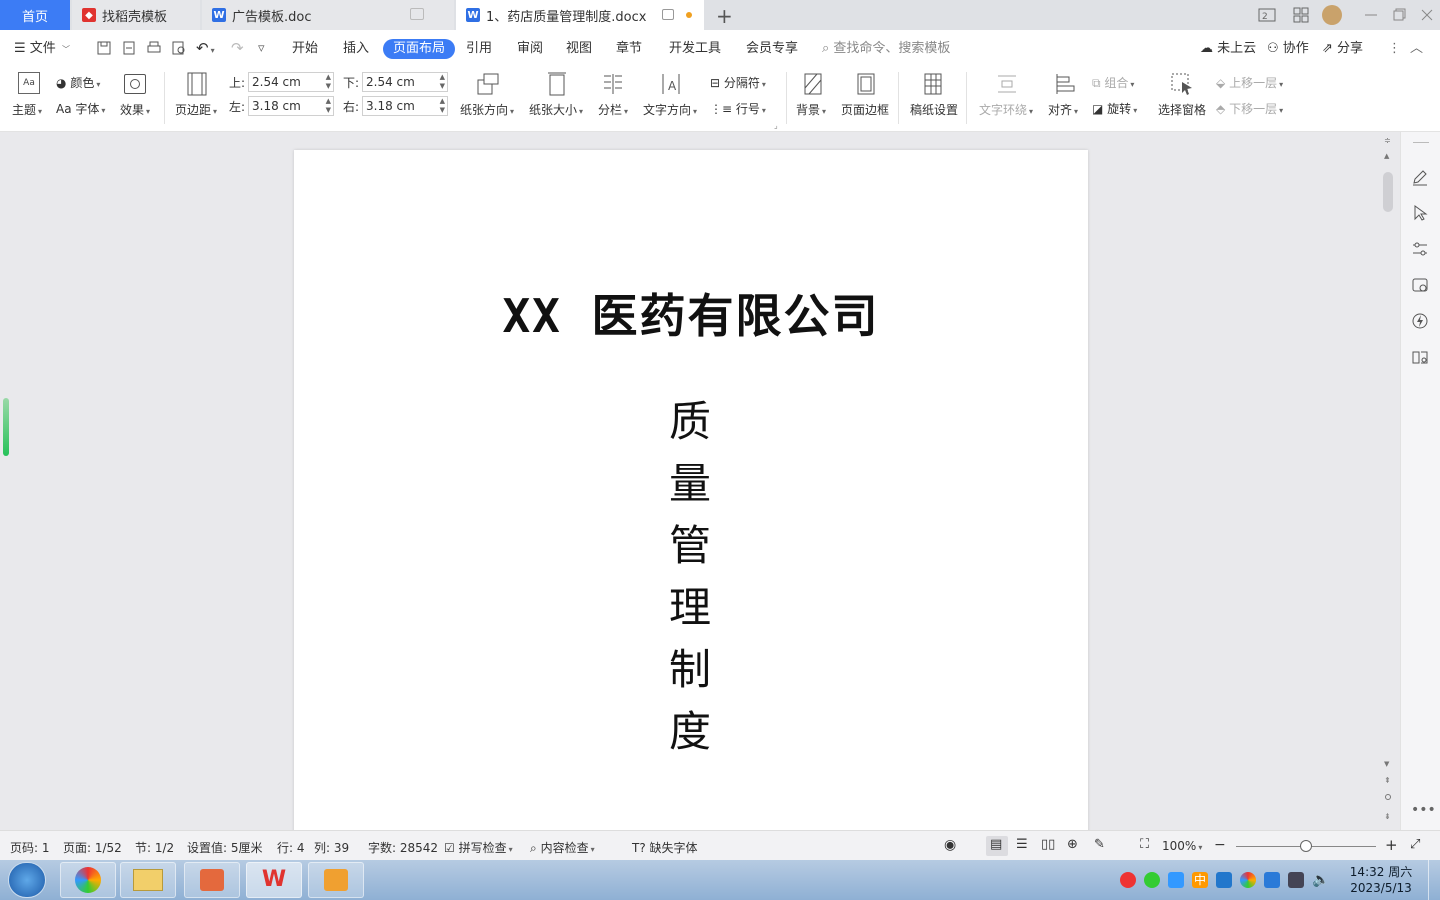 This screenshot has height=900, width=1440. What do you see at coordinates (30, 847) in the screenshot?
I see `status-page-code: 页码: 1` at bounding box center [30, 847].